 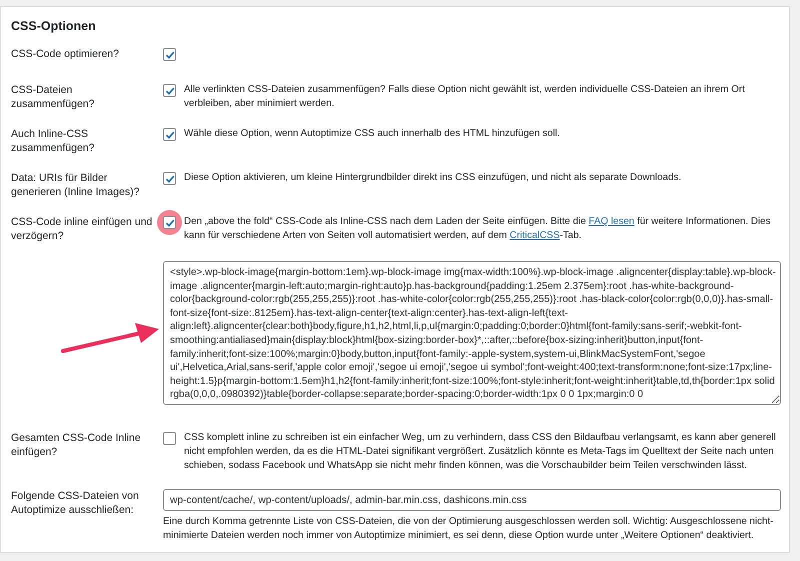 What do you see at coordinates (611, 221) in the screenshot?
I see `inline-link: FAQ lesen` at bounding box center [611, 221].